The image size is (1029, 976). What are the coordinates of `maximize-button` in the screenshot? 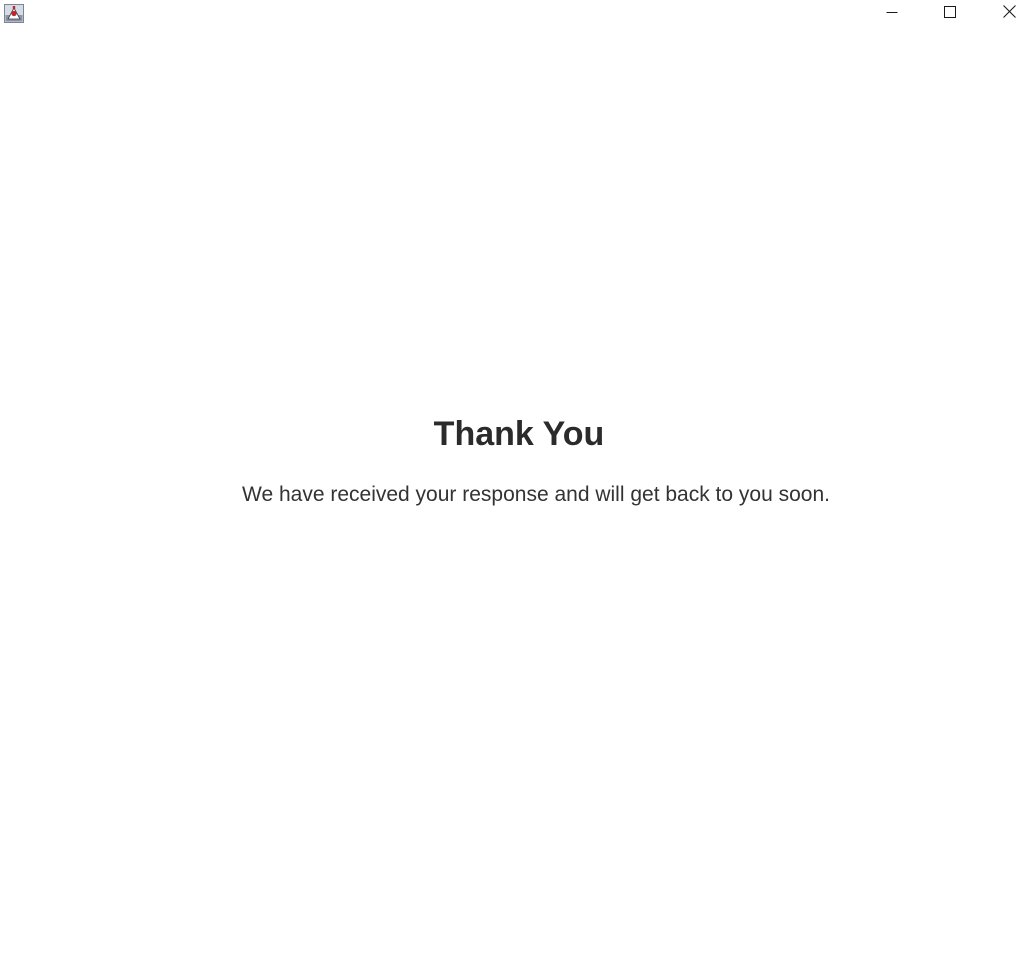 It's located at (950, 14).